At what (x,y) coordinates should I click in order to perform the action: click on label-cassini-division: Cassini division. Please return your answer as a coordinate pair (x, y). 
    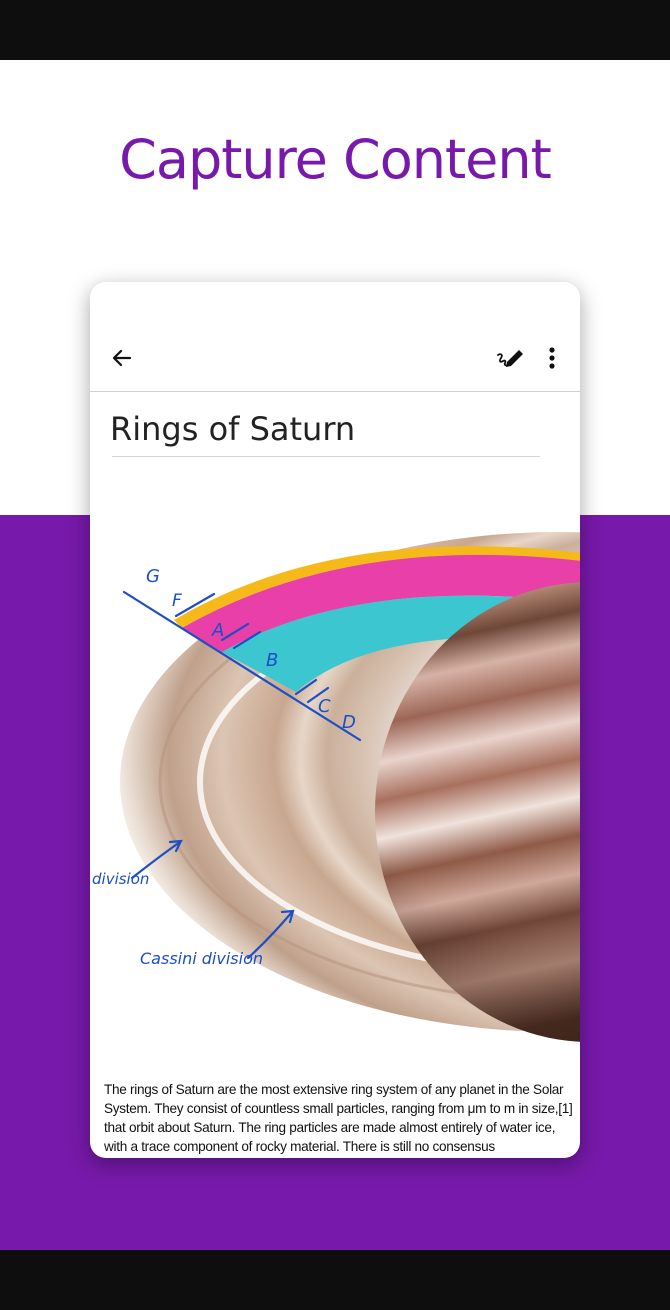
    Looking at the image, I should click on (201, 958).